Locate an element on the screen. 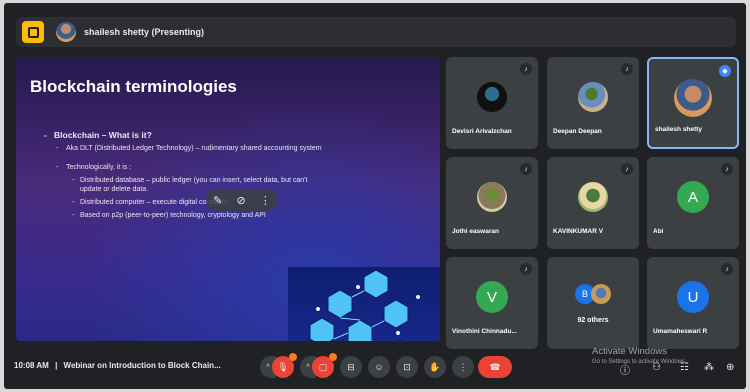 The width and height of the screenshot is (750, 392). participant-tile: ♪ Devisri Arivalzchan is located at coordinates (492, 103).